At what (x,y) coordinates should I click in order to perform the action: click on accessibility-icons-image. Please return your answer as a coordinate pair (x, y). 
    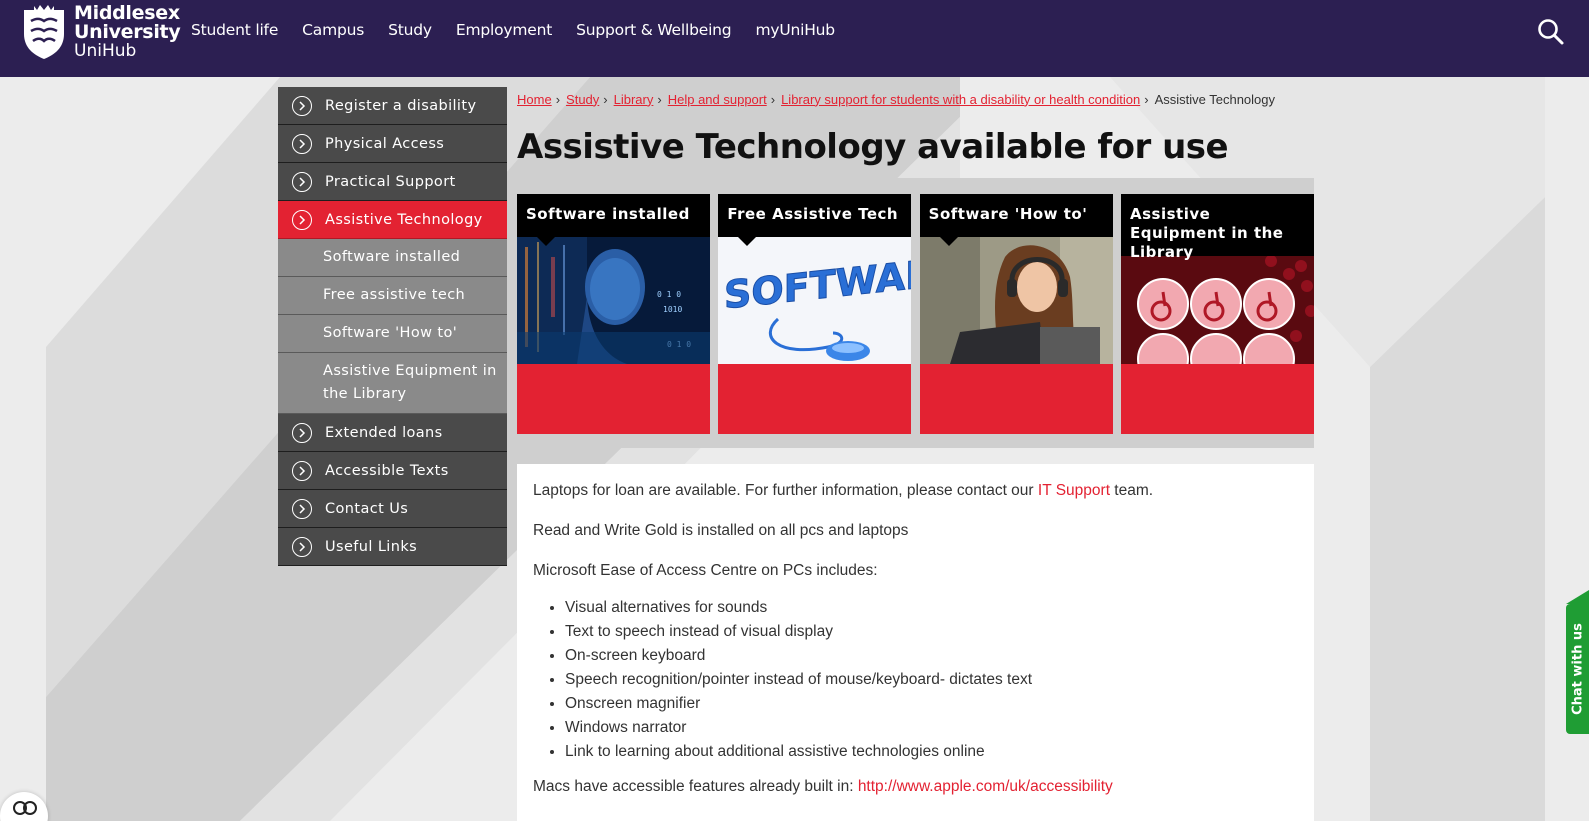
    Looking at the image, I should click on (1217, 310).